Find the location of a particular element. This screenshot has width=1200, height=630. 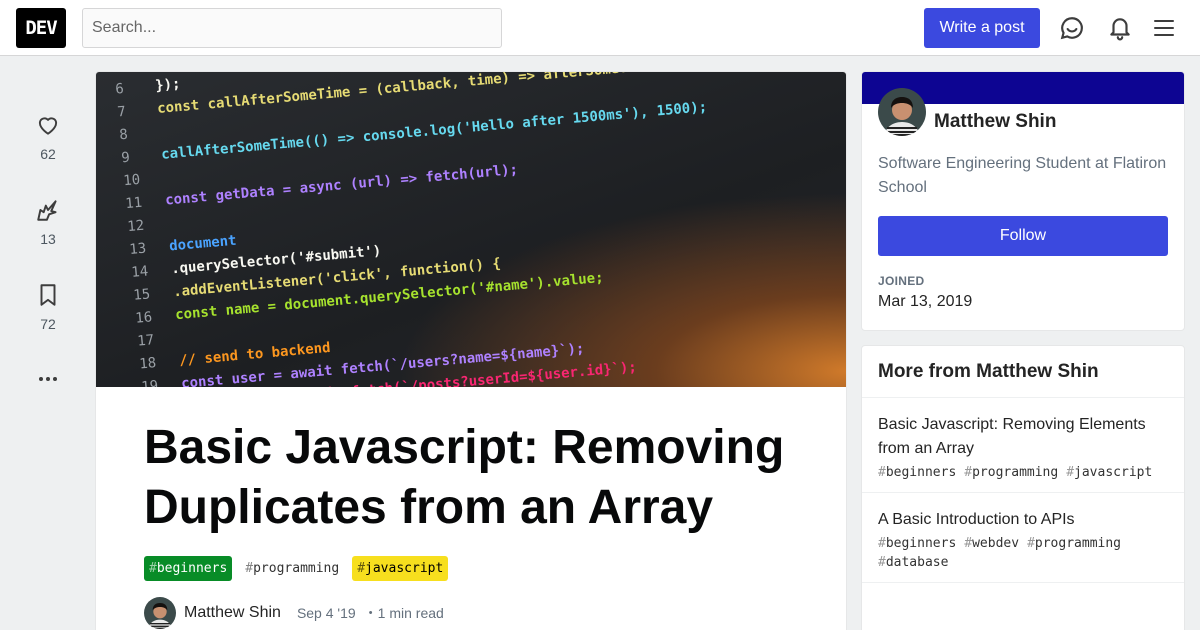

code-line-number: 14 is located at coordinates (140, 271).